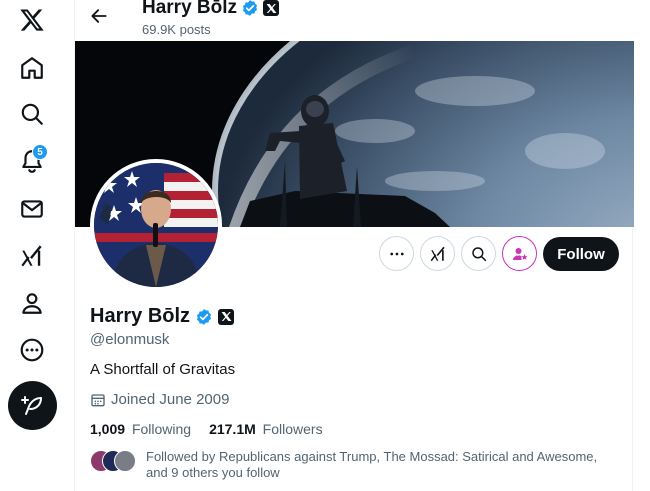 This screenshot has height=491, width=650. I want to click on follow-button: Follow, so click(581, 254).